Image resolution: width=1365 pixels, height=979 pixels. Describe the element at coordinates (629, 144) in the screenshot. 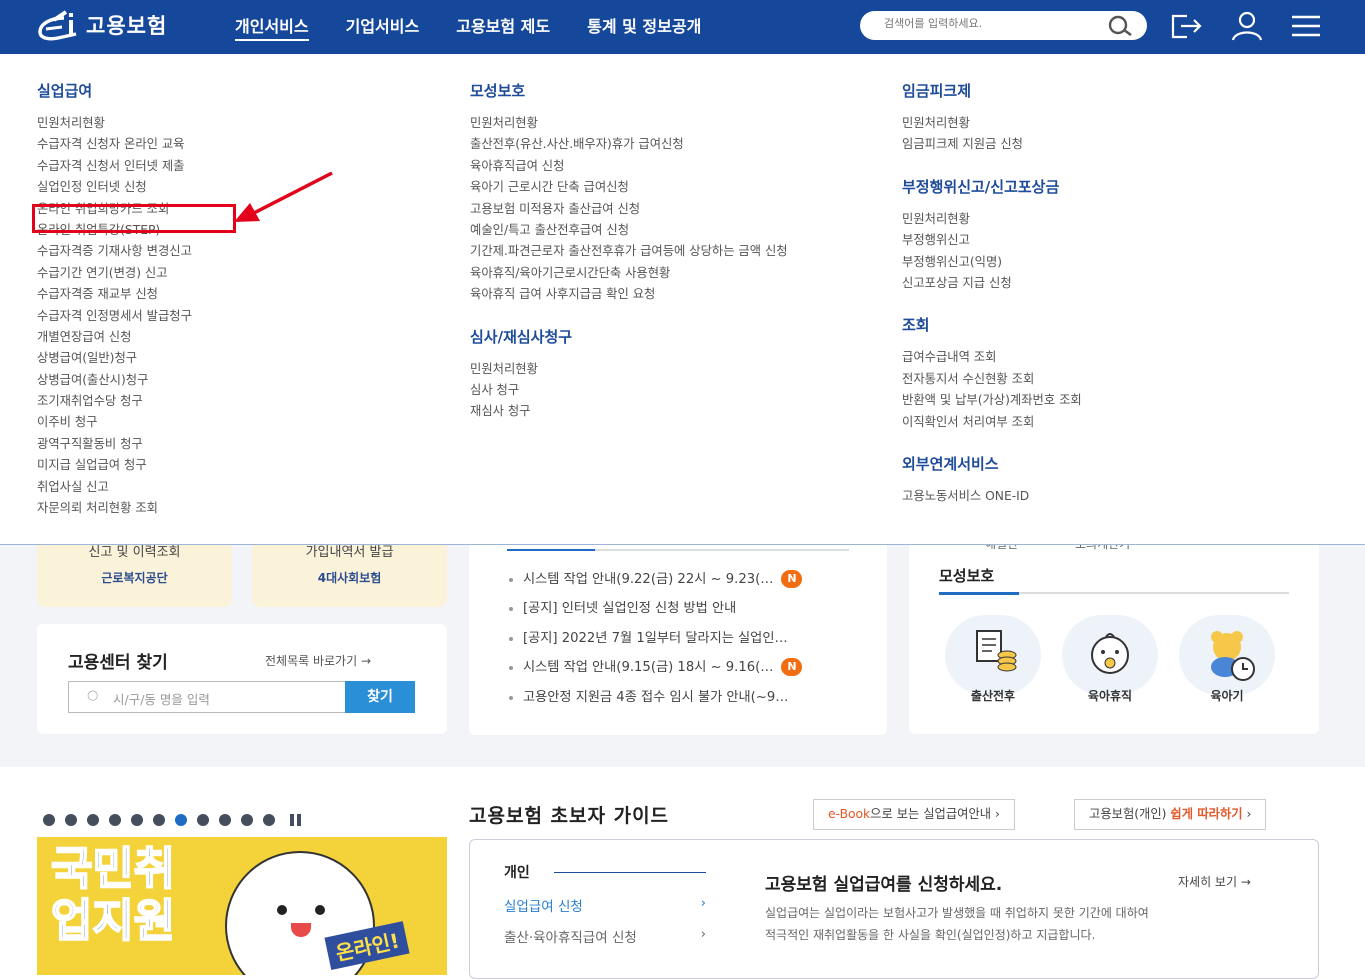

I see `menu-link: 출산전후(유산.사산.배우자)휴가 급여신청` at that location.